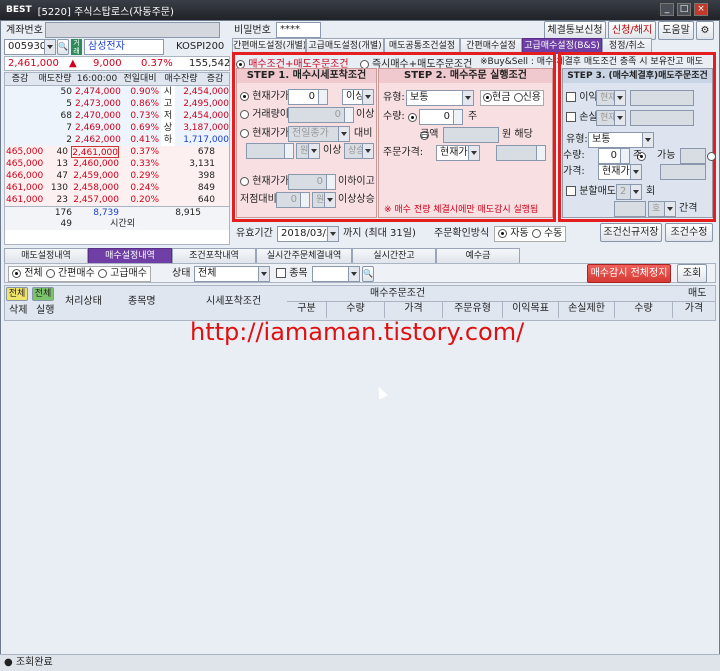 This screenshot has width=720, height=671. What do you see at coordinates (358, 97) in the screenshot?
I see `step1-cond-select: 이상` at bounding box center [358, 97].